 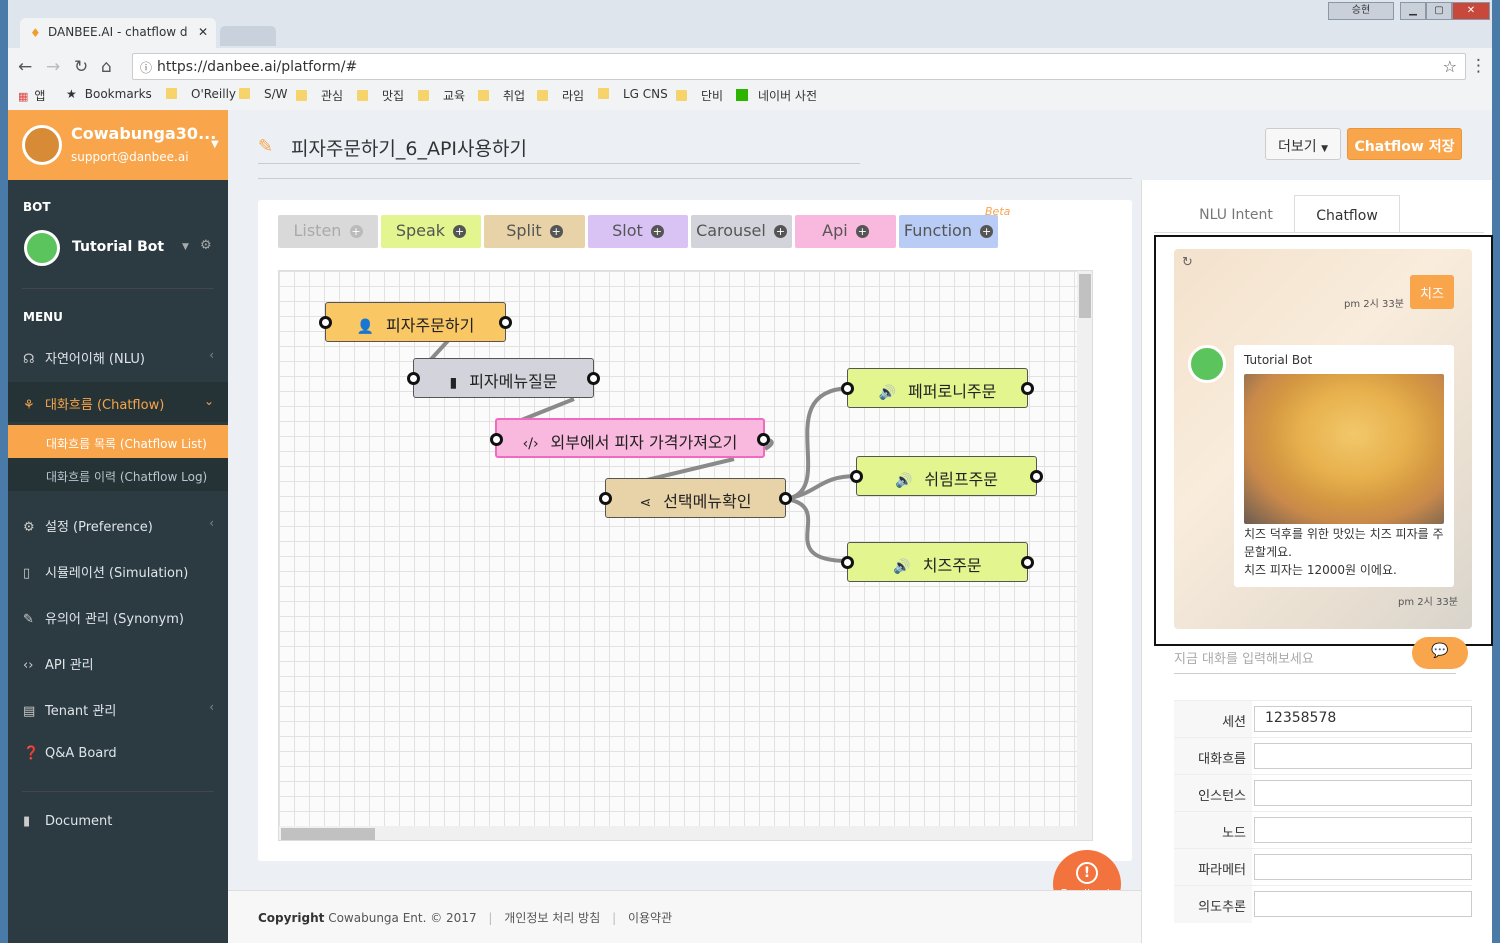 I want to click on reload-icon: ↻, so click(x=81, y=67).